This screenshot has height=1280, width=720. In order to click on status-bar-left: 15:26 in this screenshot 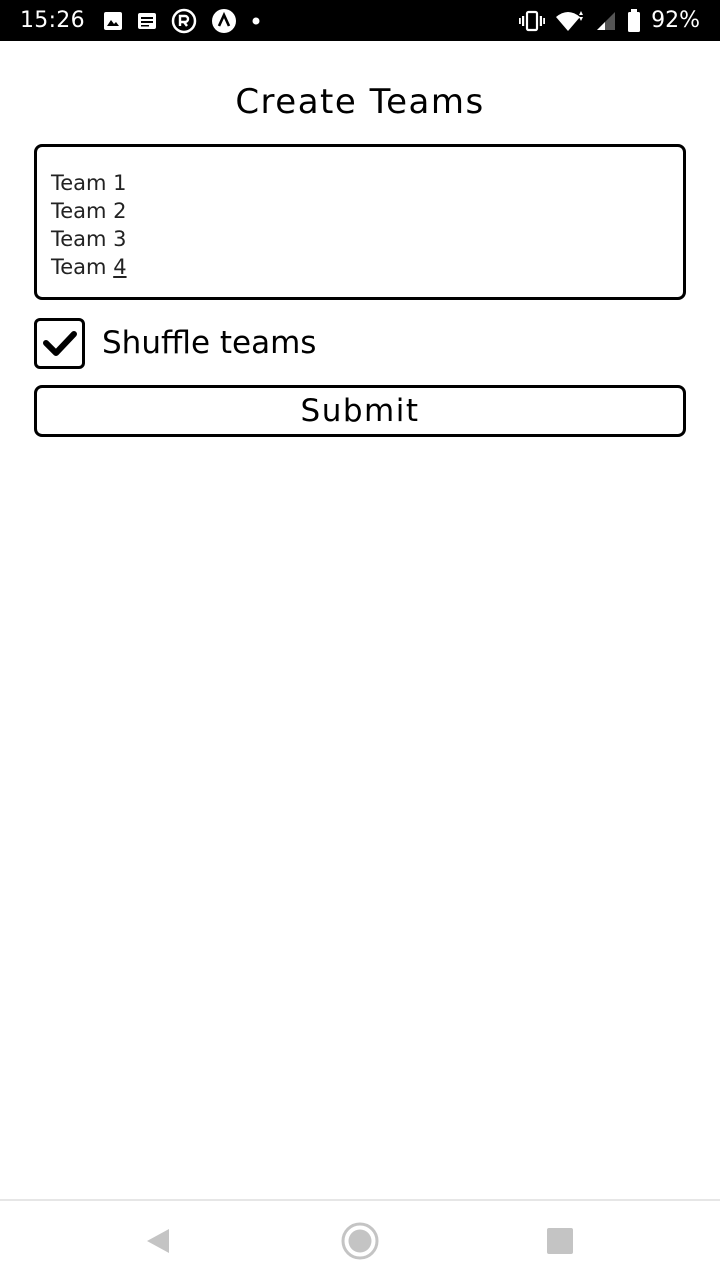, I will do `click(147, 20)`.